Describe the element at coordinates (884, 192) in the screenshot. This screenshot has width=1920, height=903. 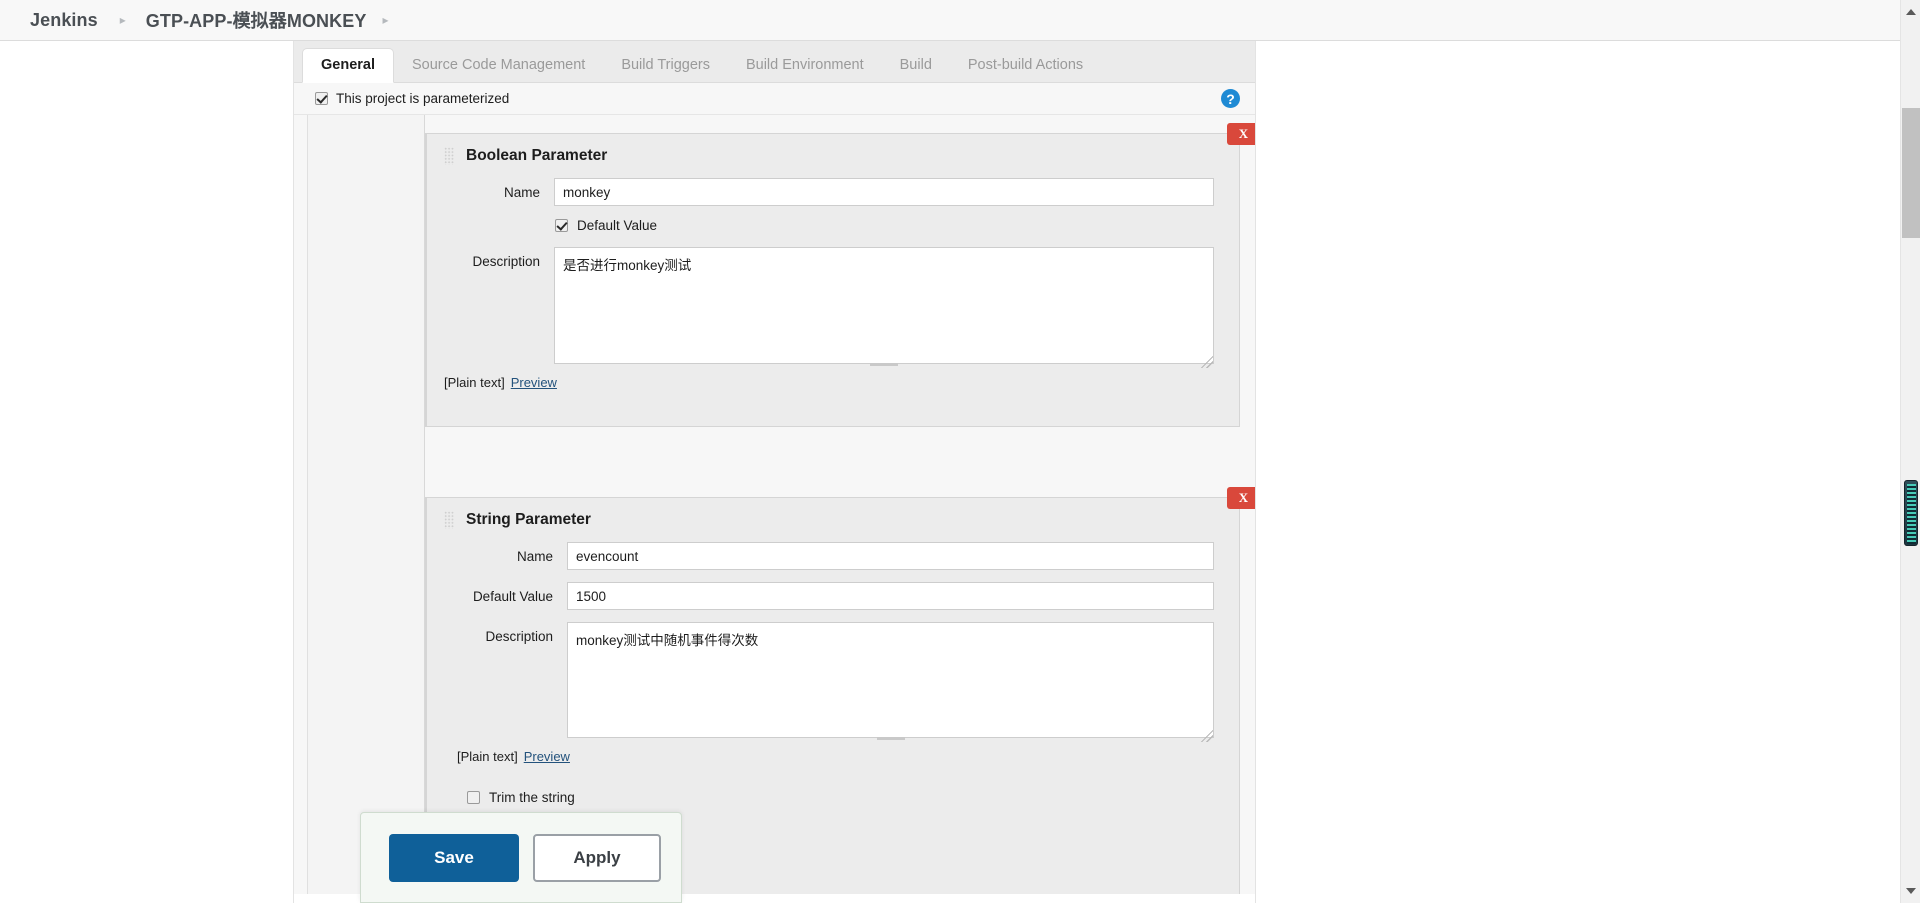
I see `boolean-name-input` at that location.